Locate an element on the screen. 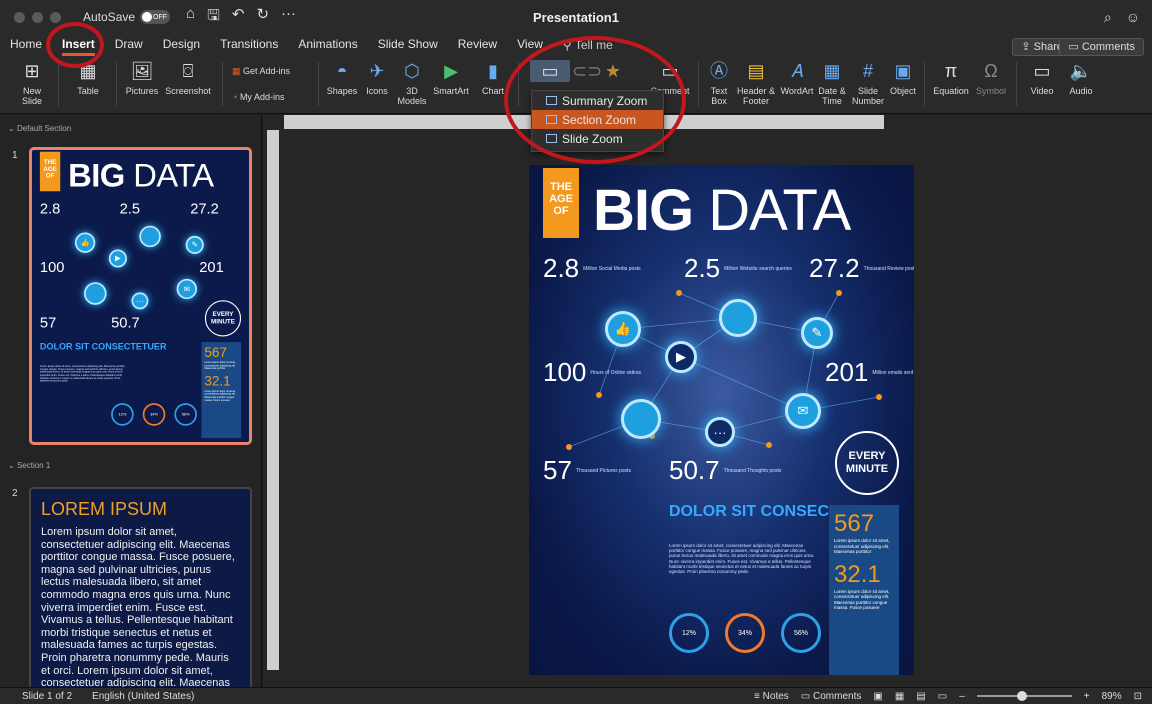 The width and height of the screenshot is (1152, 704). new-slide-button: ⊞ New Slide is located at coordinates (32, 83).